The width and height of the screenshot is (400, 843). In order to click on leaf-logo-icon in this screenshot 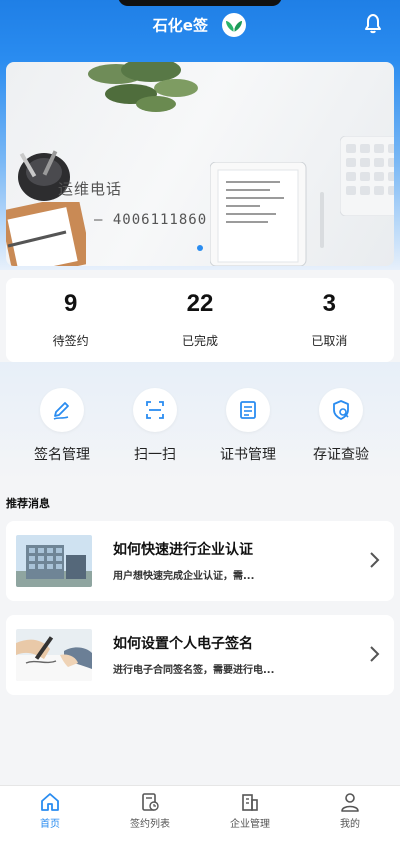, I will do `click(234, 25)`.